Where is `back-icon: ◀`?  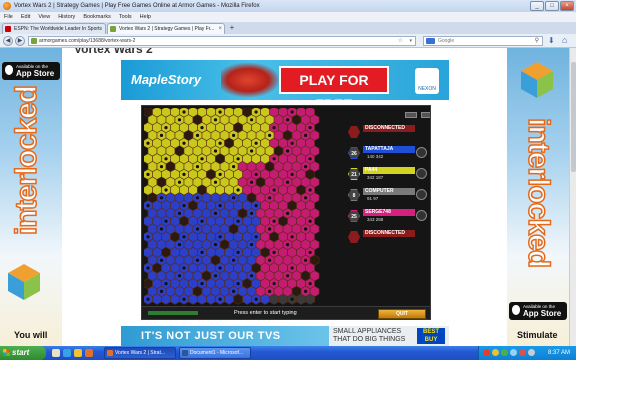
back-icon: ◀ is located at coordinates (8, 41).